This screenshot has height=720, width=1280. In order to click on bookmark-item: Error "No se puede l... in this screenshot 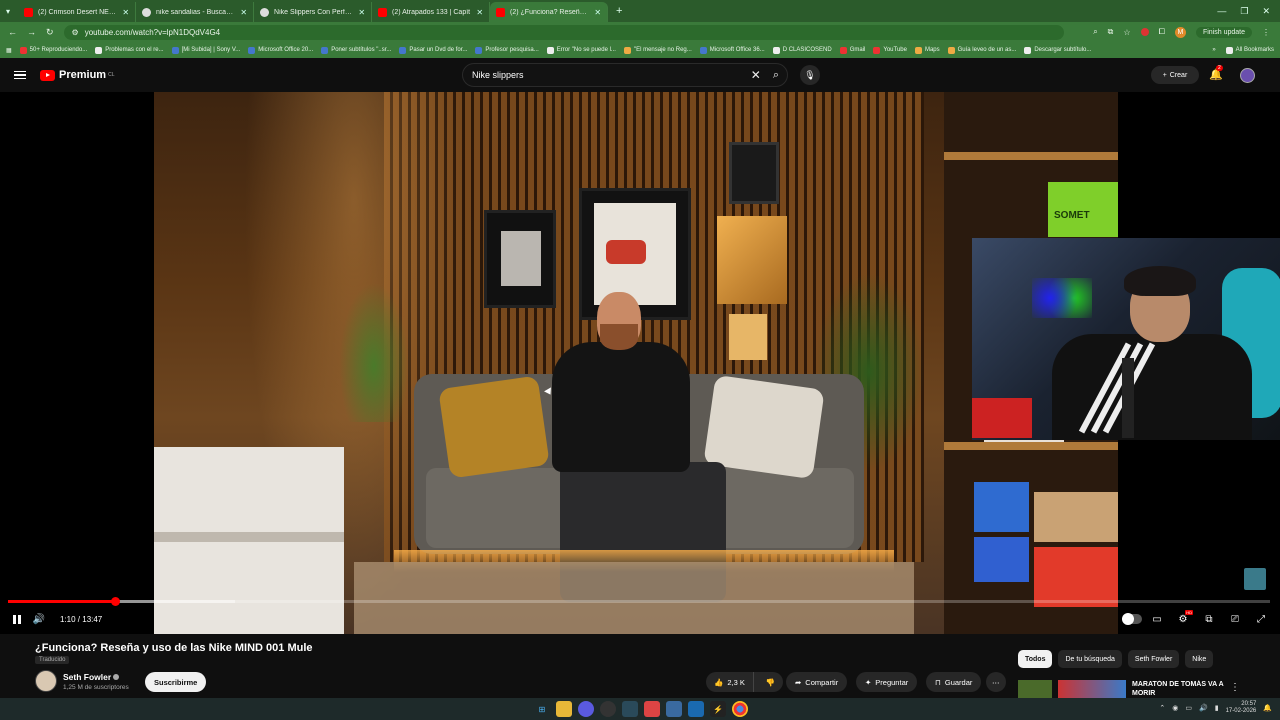, I will do `click(581, 50)`.